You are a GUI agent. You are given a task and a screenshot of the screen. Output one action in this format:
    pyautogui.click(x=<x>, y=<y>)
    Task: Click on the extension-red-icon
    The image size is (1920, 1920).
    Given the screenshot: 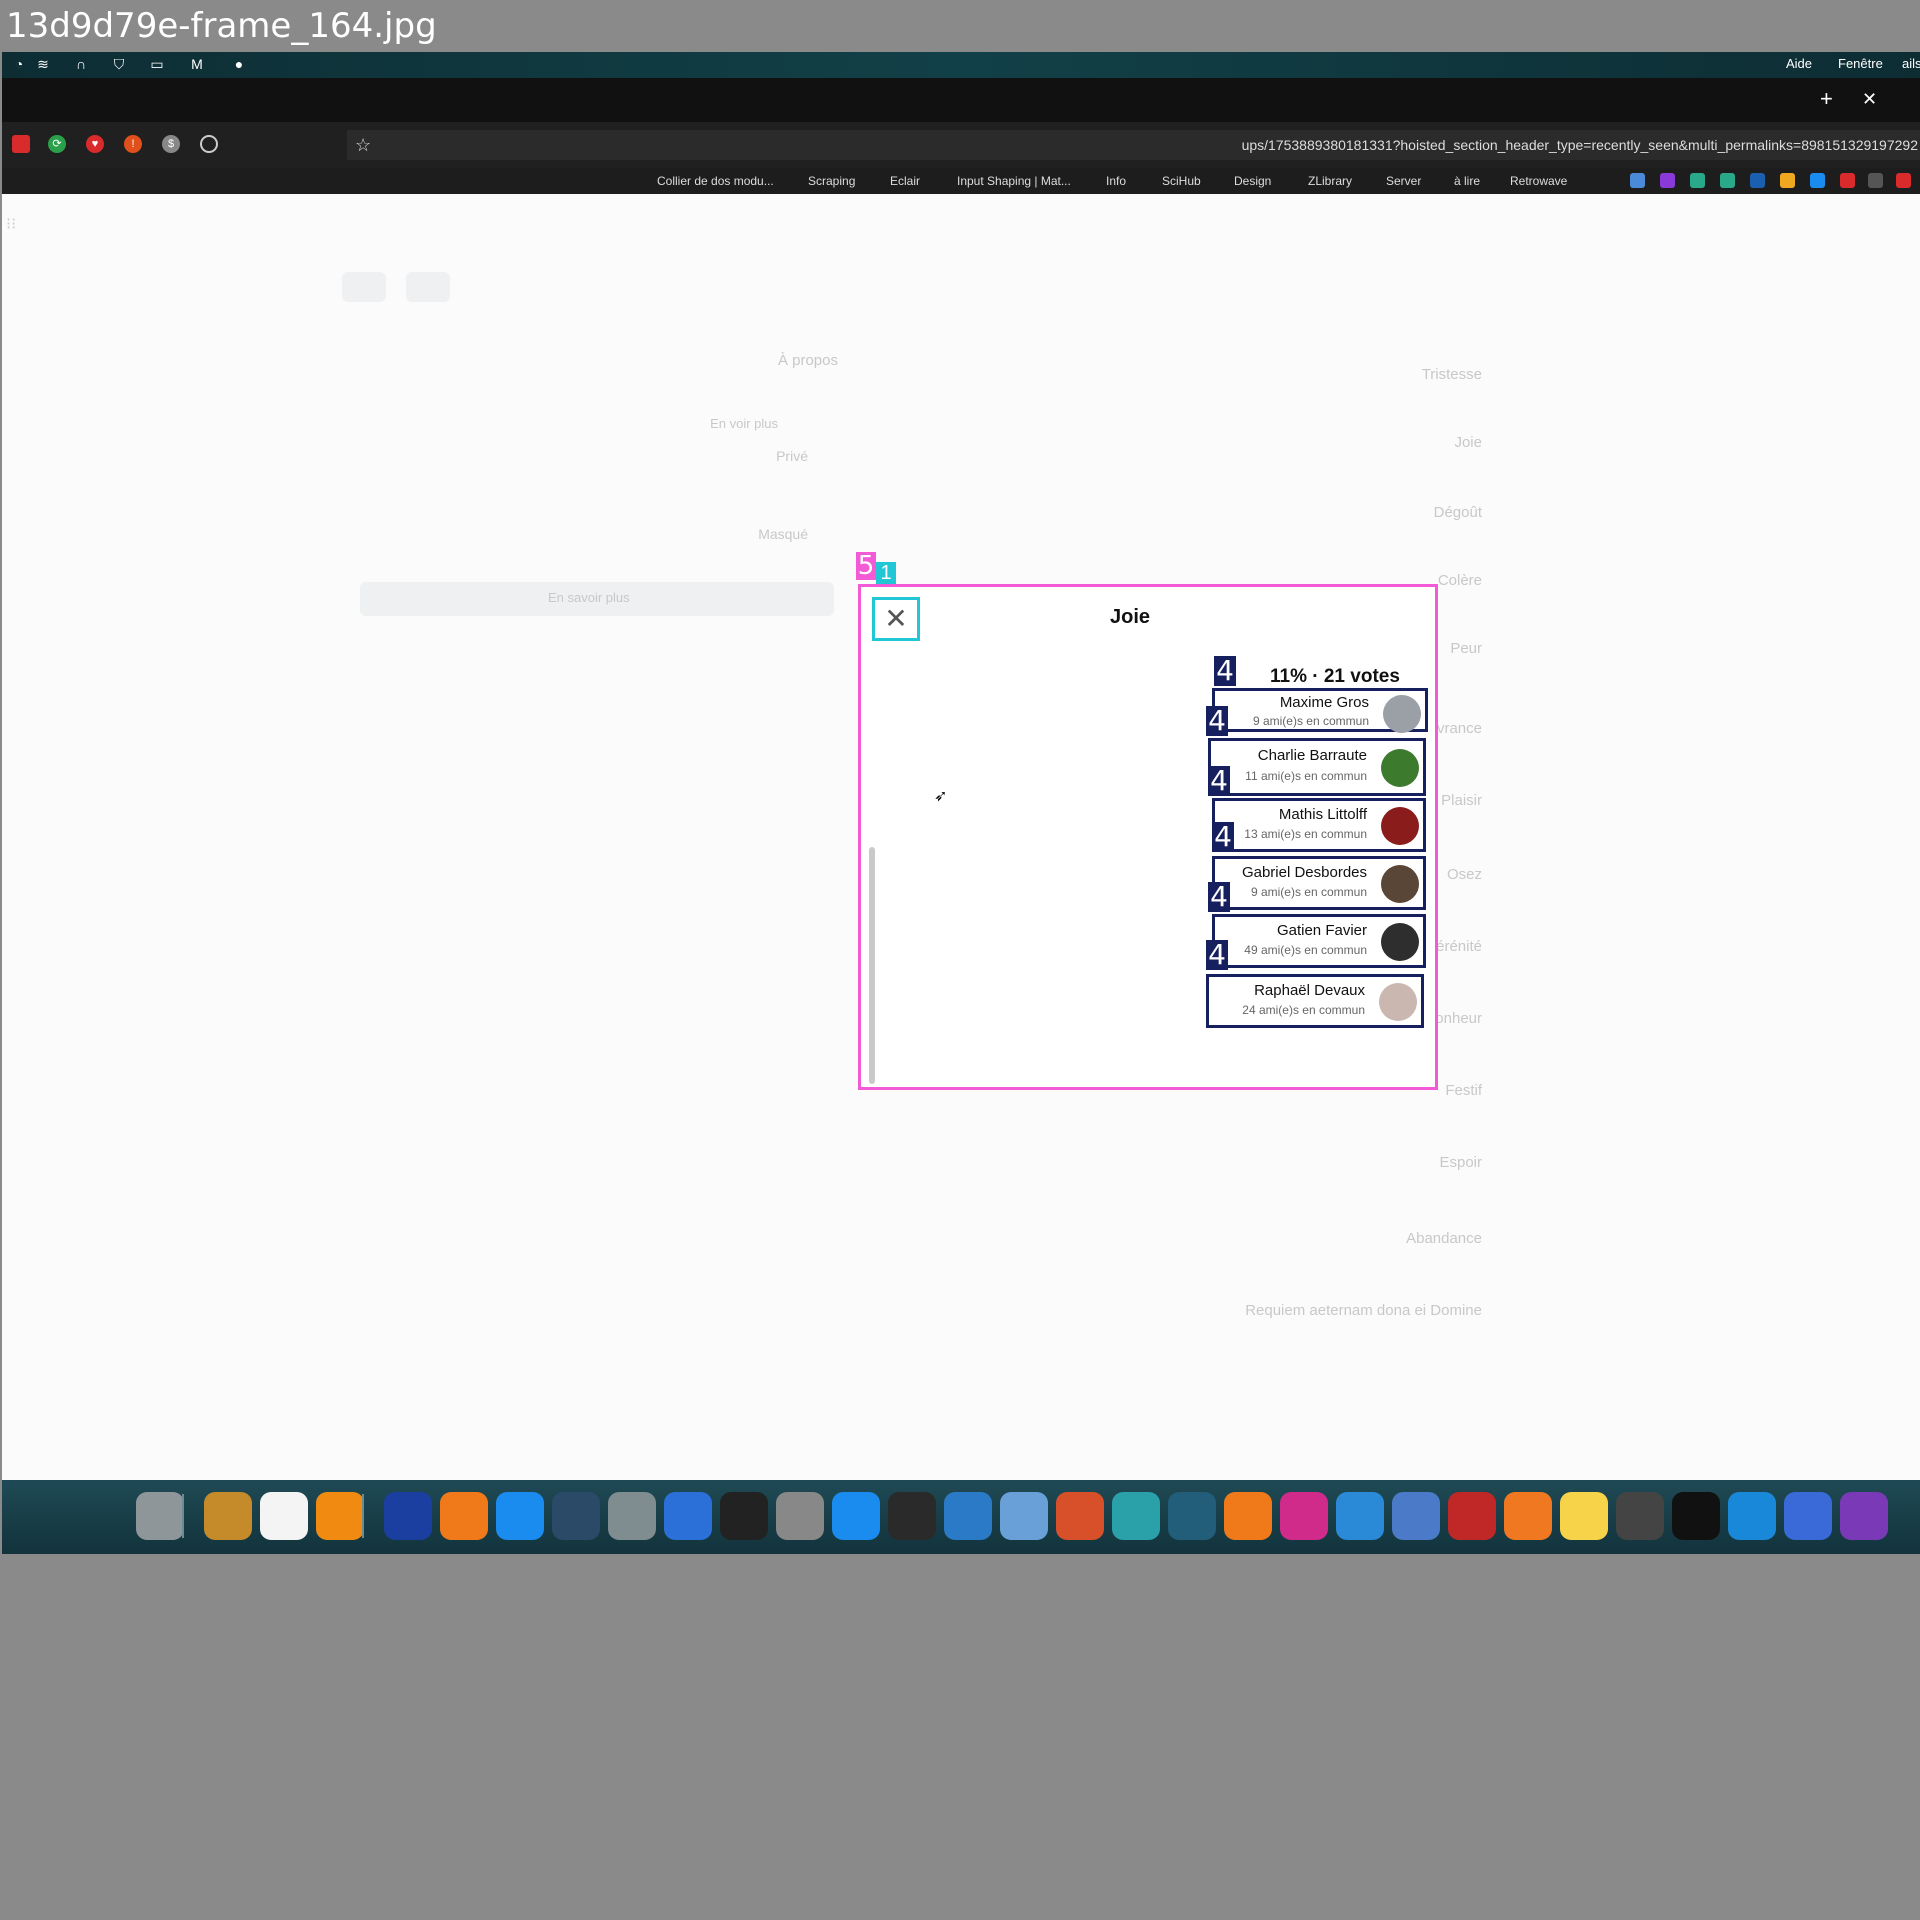 What is the action you would take?
    pyautogui.click(x=21, y=144)
    